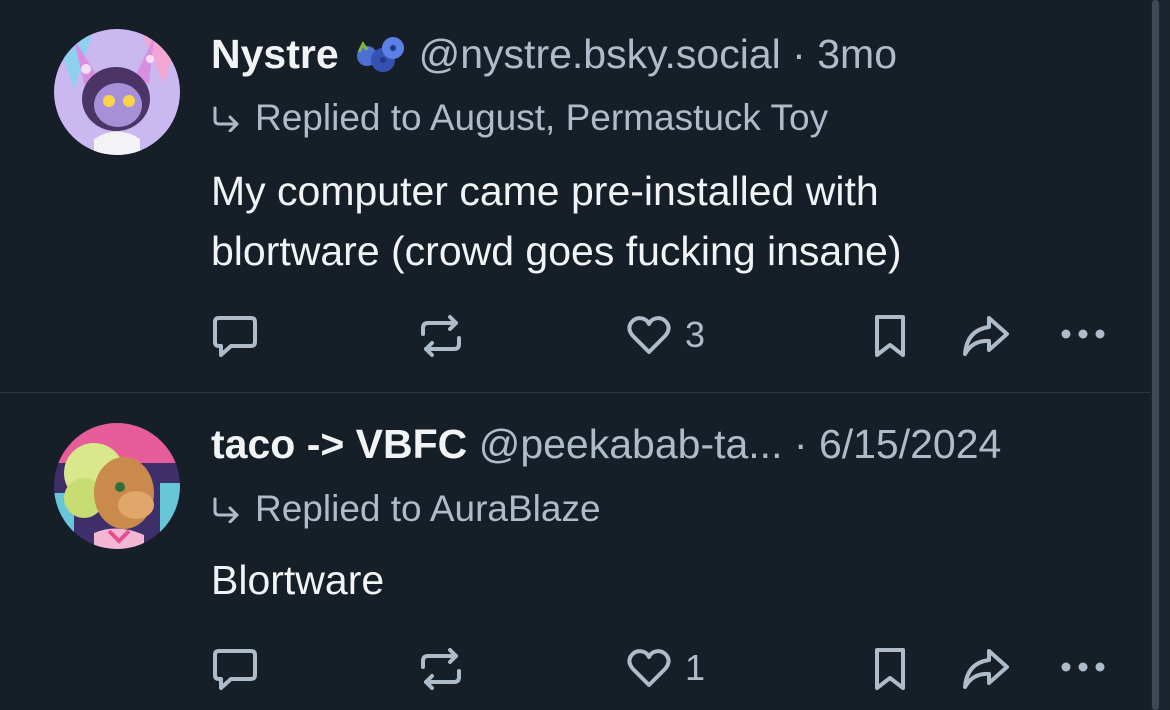  I want to click on post-header: Nystre @nystre.bsky.social · 3mo, so click(554, 57).